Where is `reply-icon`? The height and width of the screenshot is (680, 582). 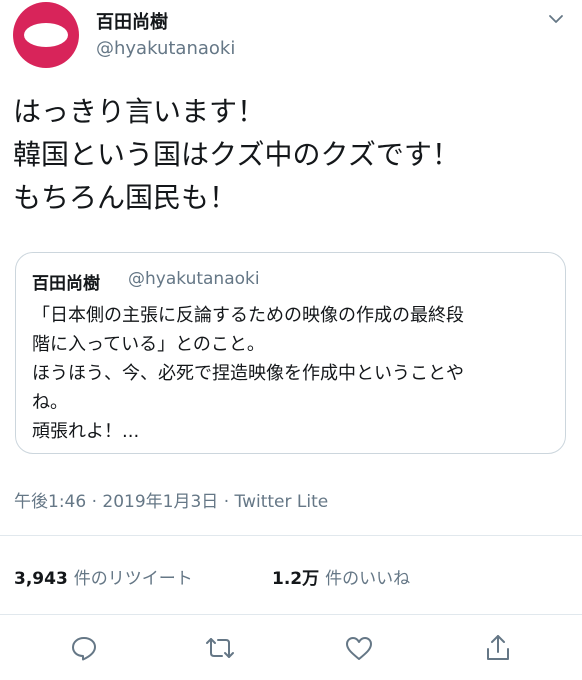
reply-icon is located at coordinates (84, 649).